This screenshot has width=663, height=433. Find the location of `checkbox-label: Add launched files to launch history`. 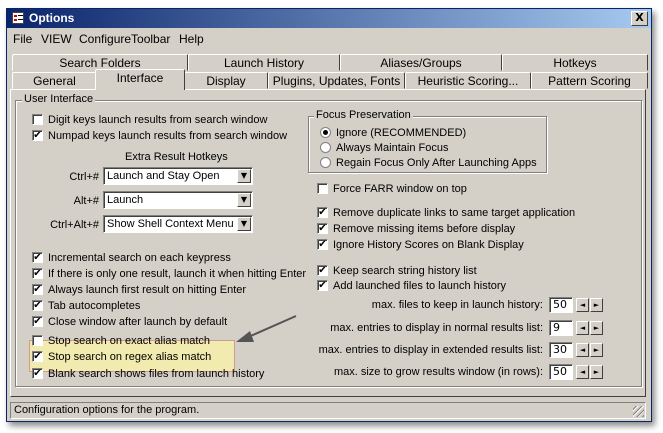

checkbox-label: Add launched files to launch history is located at coordinates (420, 285).